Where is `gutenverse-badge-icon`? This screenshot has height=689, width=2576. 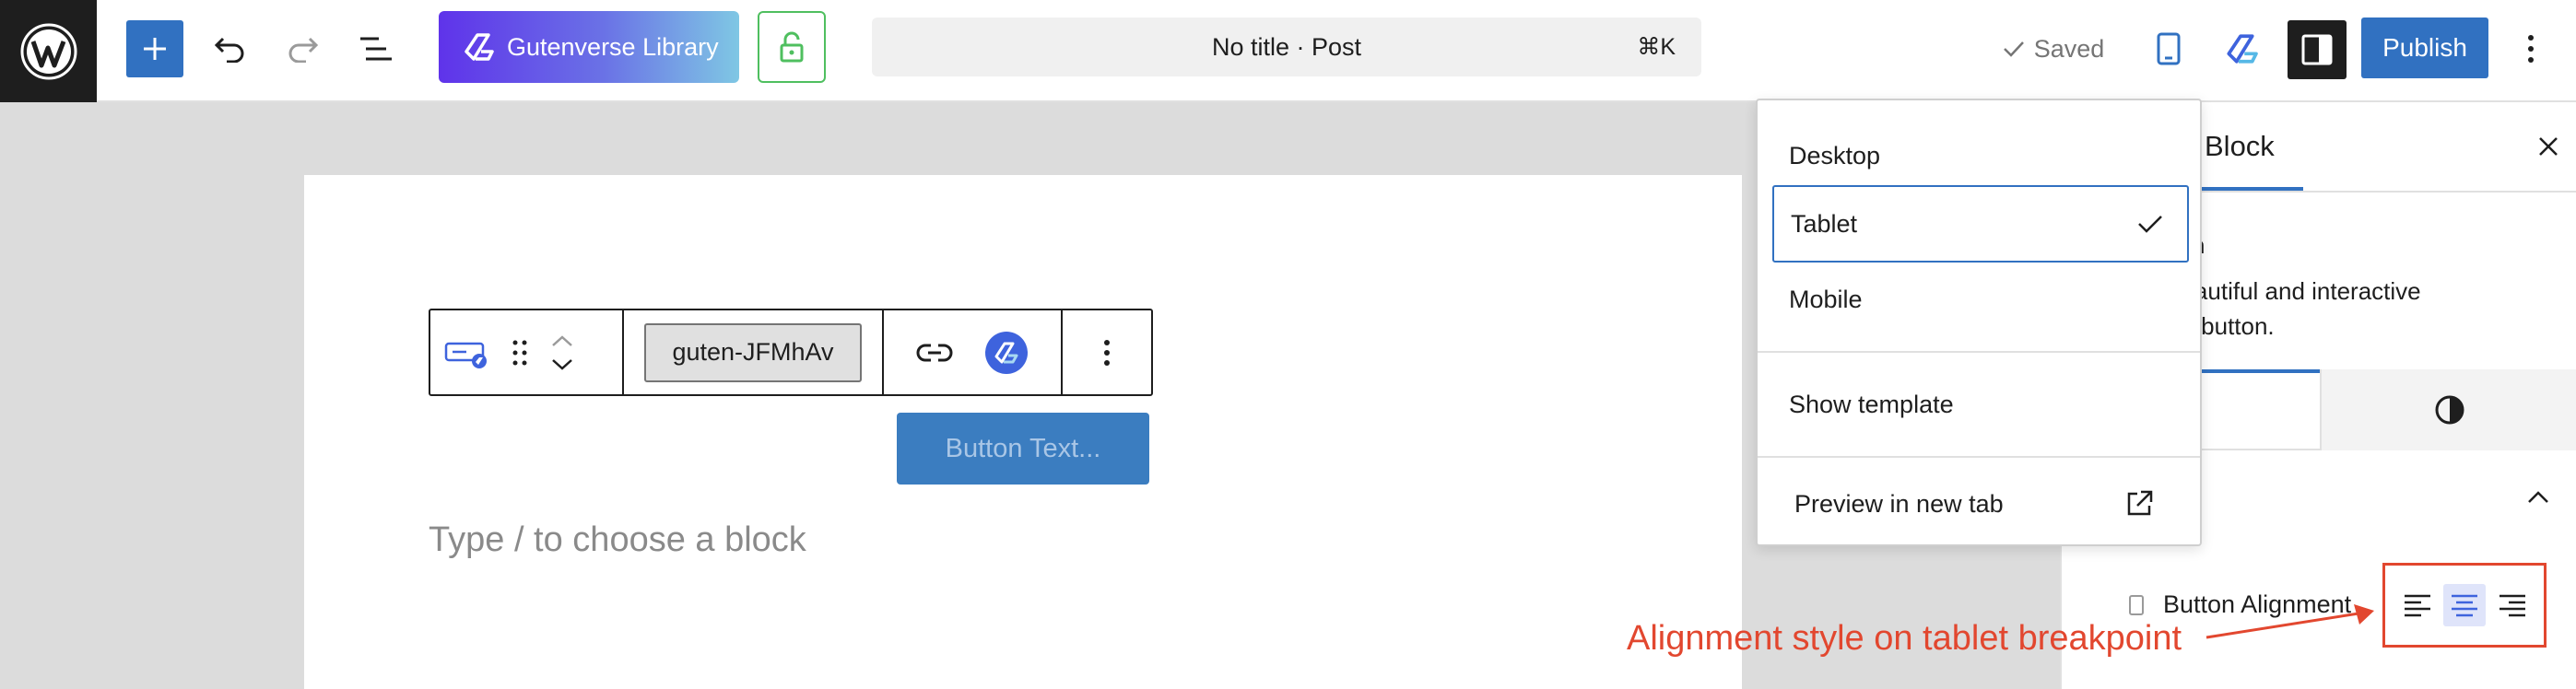
gutenverse-badge-icon is located at coordinates (1007, 352).